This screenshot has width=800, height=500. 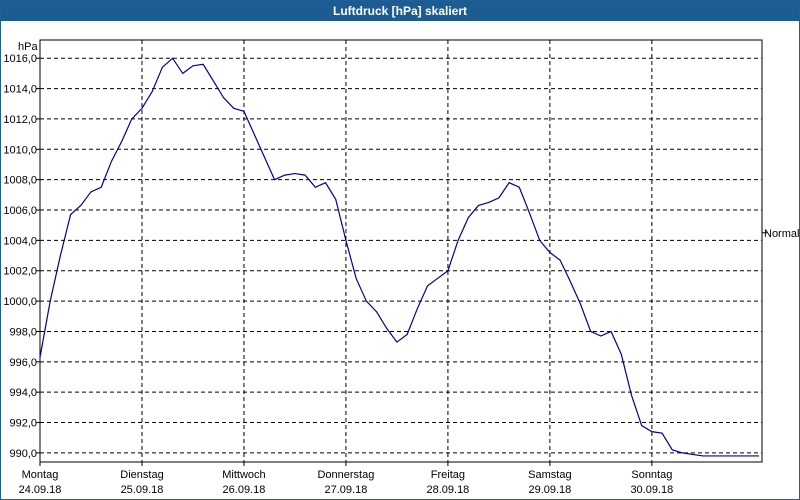 I want to click on y-tick-label: 1014,0, so click(x=20, y=90).